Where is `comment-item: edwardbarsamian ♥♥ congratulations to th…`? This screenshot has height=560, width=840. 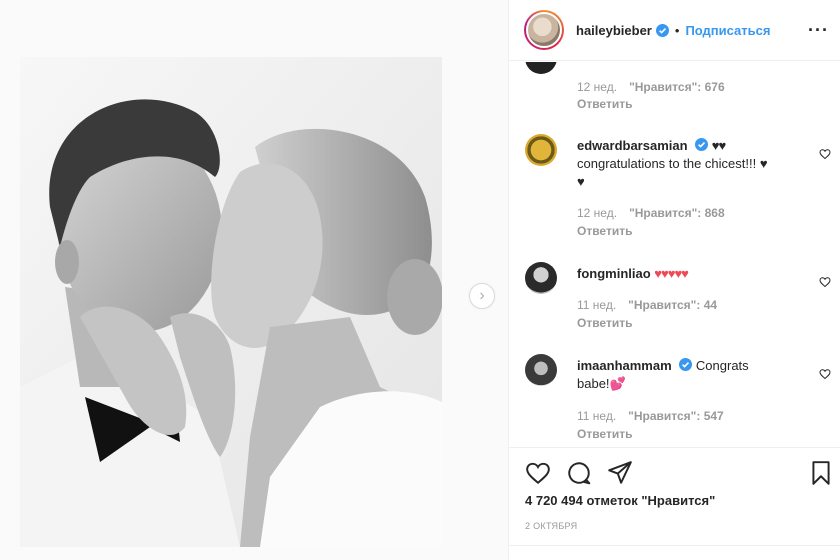 comment-item: edwardbarsamian ♥♥ congratulations to th… is located at coordinates (680, 189).